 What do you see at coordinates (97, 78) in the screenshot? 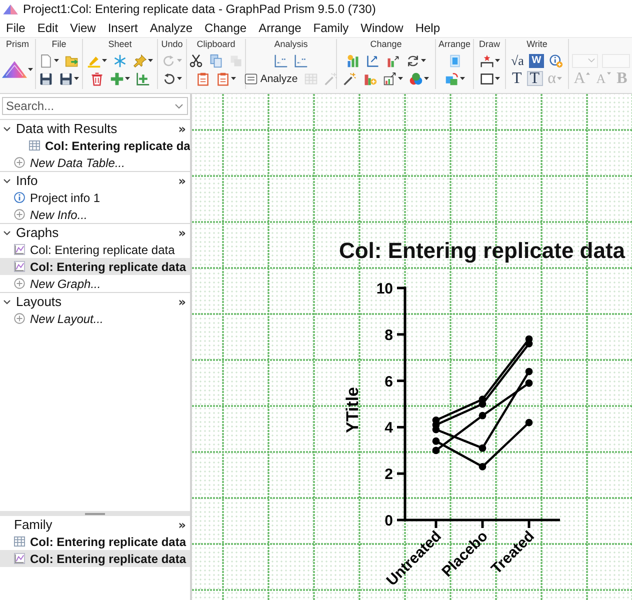
I see `delete-button` at bounding box center [97, 78].